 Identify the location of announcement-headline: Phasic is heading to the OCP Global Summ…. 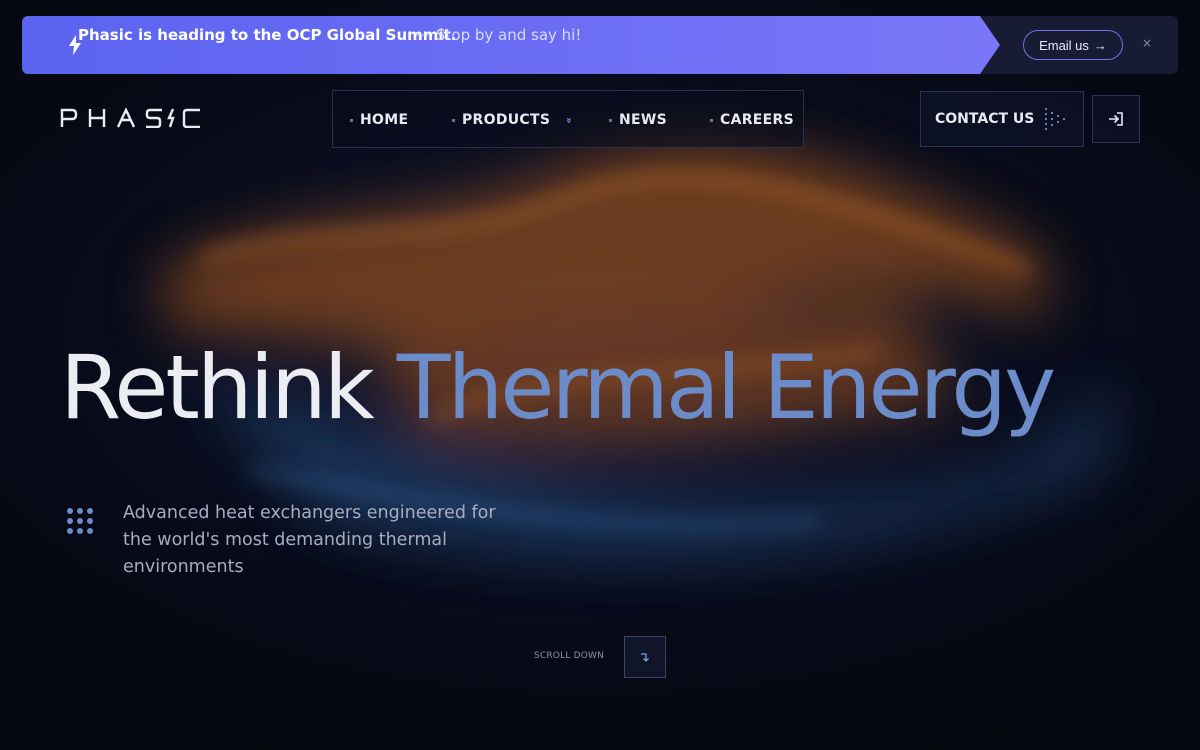
(267, 35).